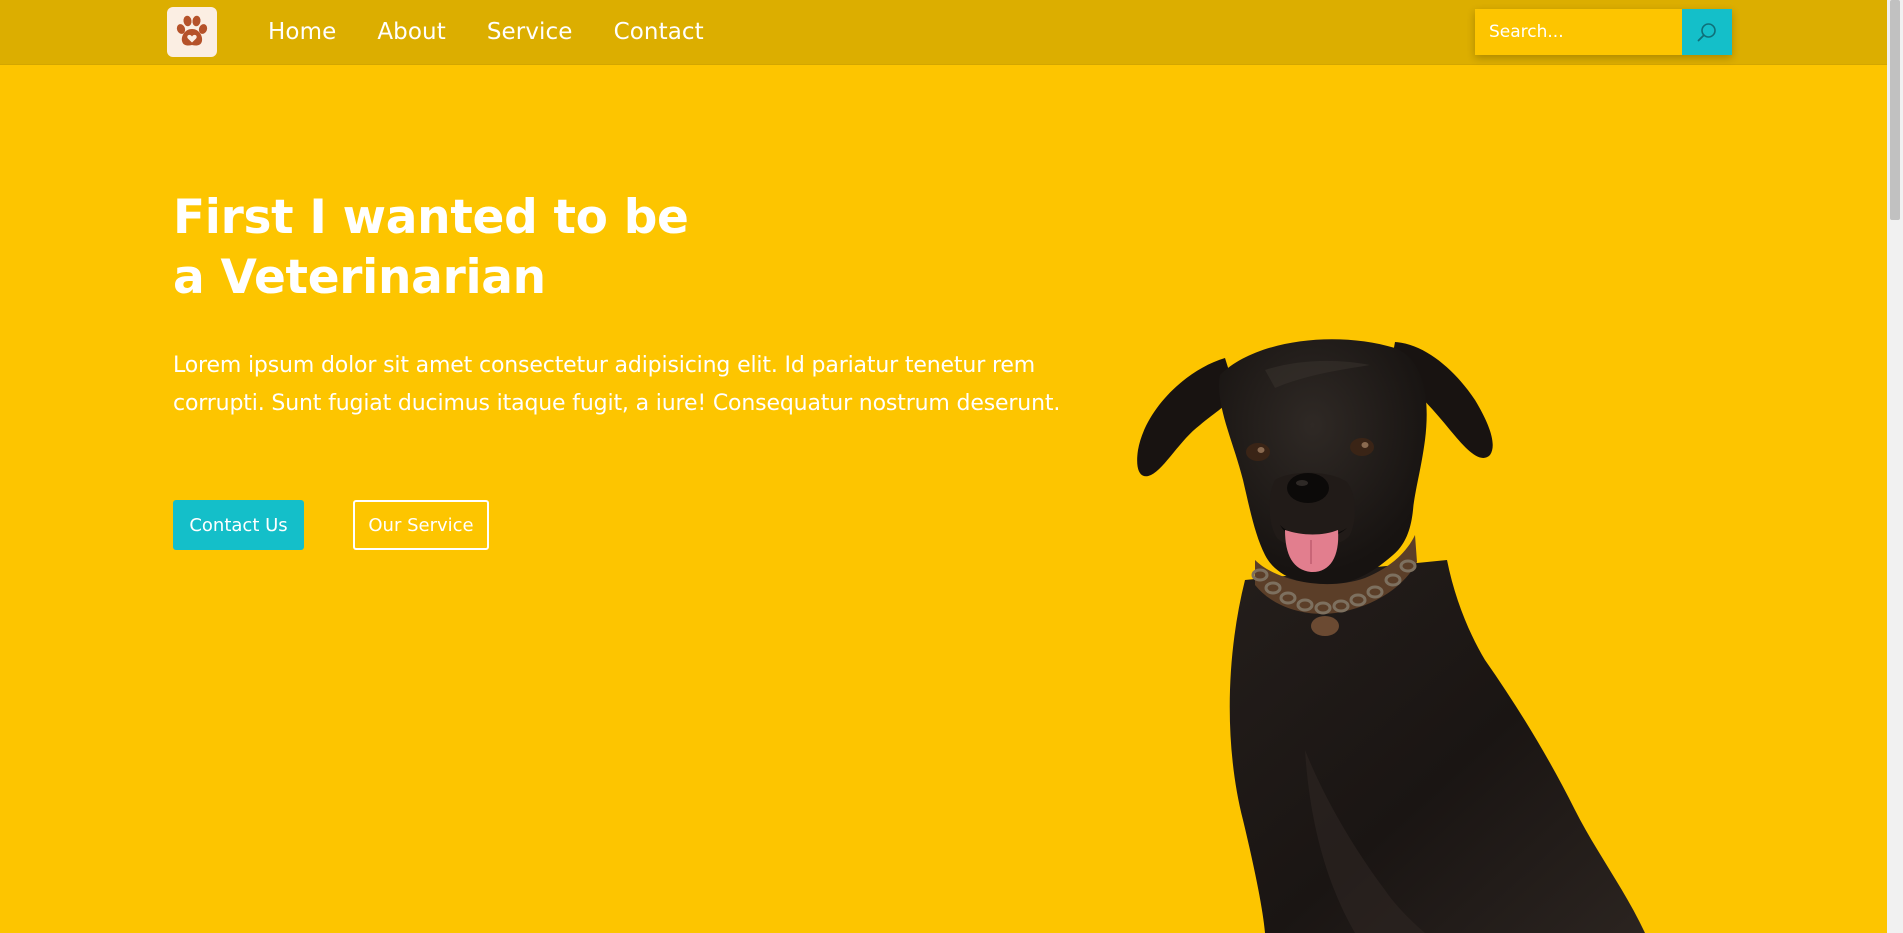 Image resolution: width=1903 pixels, height=933 pixels. What do you see at coordinates (431, 217) in the screenshot?
I see `hero-title-line-1: First I wanted to be` at bounding box center [431, 217].